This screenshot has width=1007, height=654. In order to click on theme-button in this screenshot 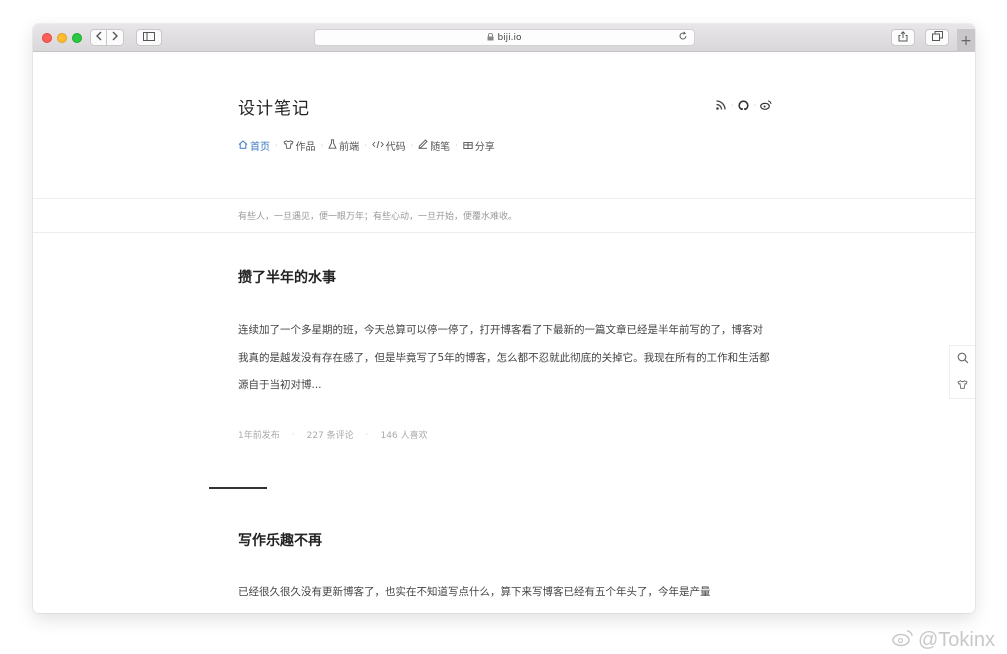, I will do `click(963, 385)`.